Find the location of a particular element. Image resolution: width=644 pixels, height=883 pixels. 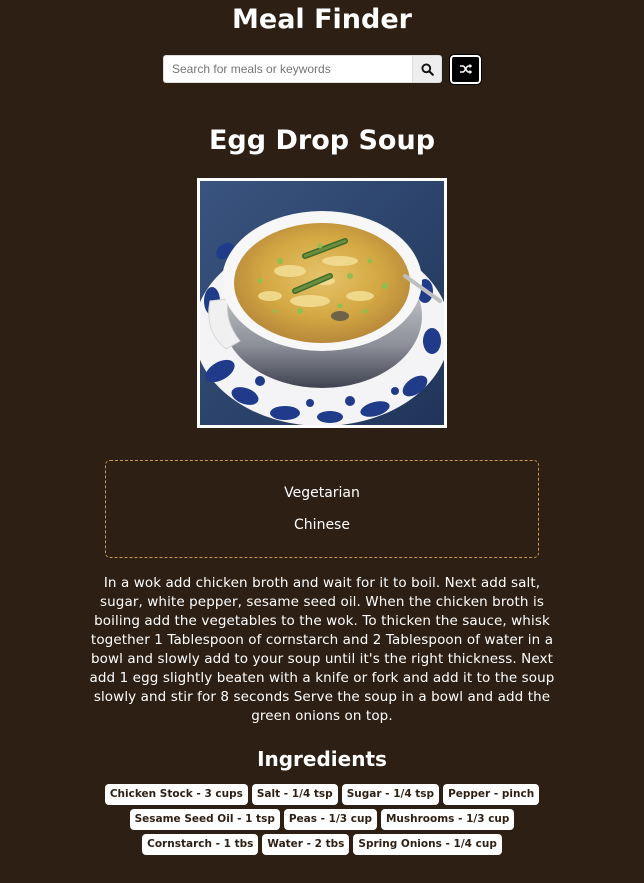

search-row is located at coordinates (322, 69).